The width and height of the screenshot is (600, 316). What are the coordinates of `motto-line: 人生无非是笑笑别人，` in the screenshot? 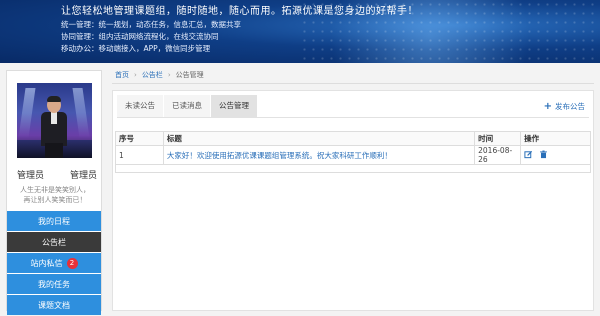 It's located at (55, 190).